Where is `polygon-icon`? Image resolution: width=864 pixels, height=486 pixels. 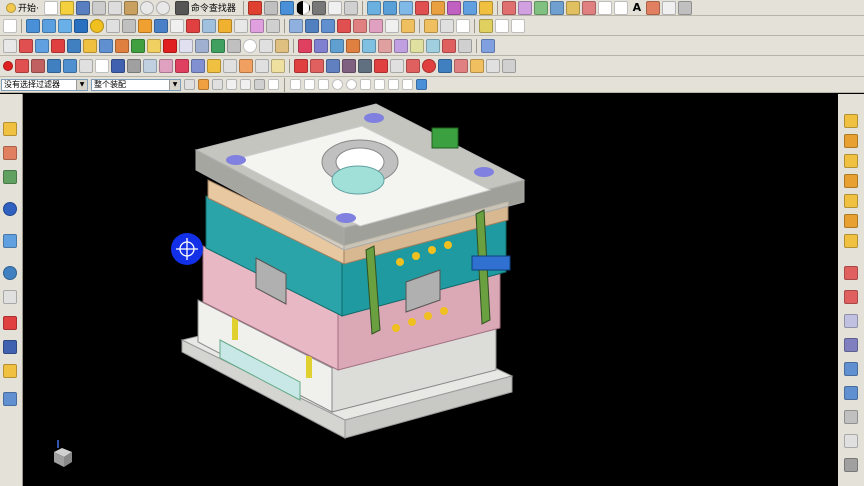
polygon-icon is located at coordinates (668, 7).